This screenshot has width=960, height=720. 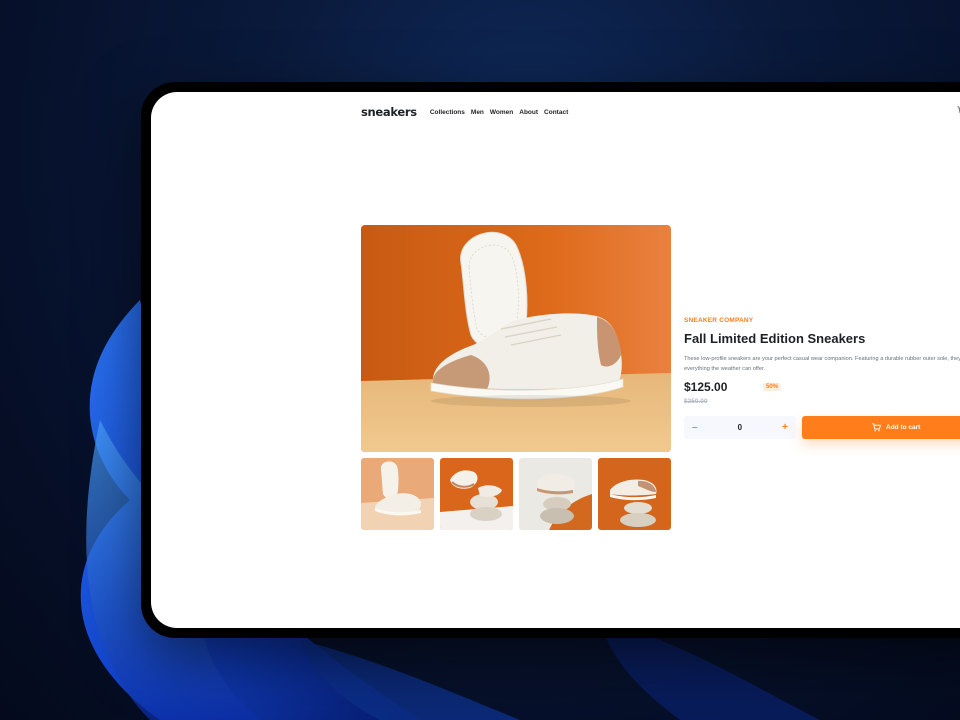 What do you see at coordinates (477, 112) in the screenshot?
I see `nav-link-men: Men` at bounding box center [477, 112].